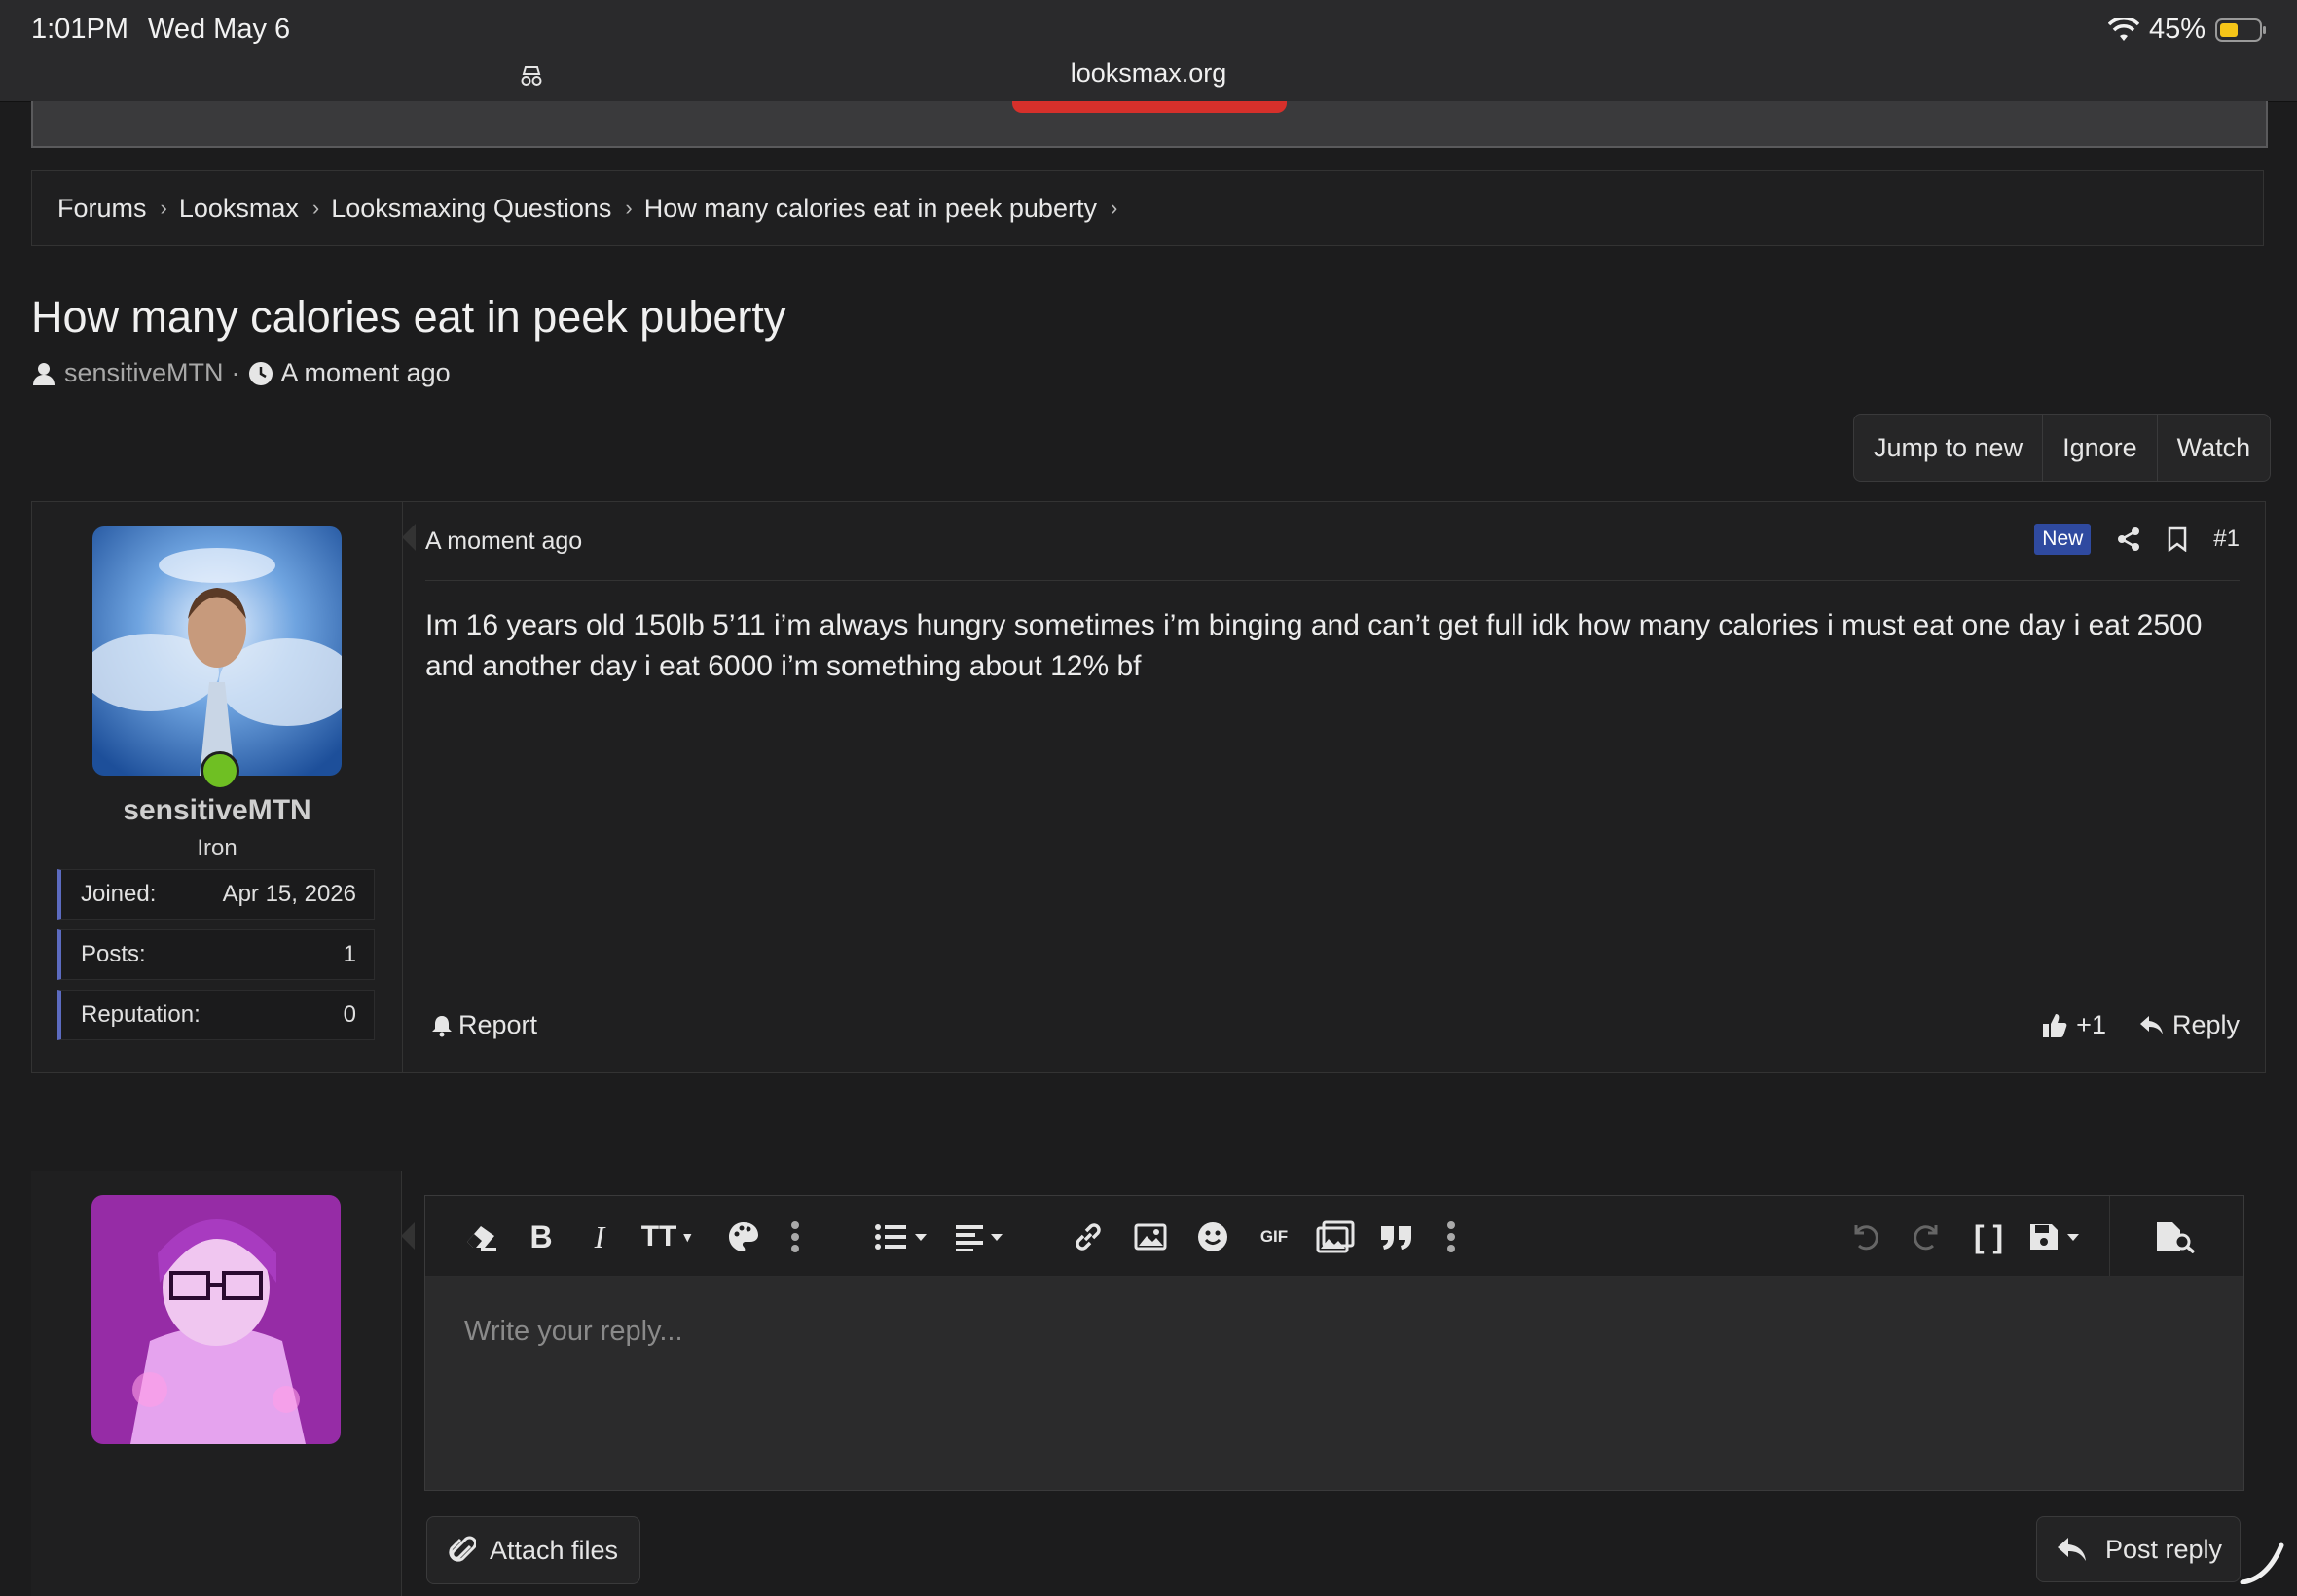  I want to click on attach-files-label: Attach files, so click(554, 1550).